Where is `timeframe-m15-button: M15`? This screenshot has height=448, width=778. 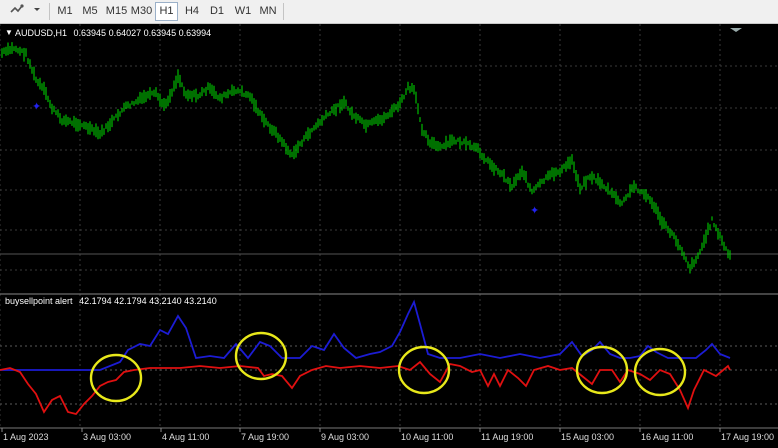 timeframe-m15-button: M15 is located at coordinates (116, 11).